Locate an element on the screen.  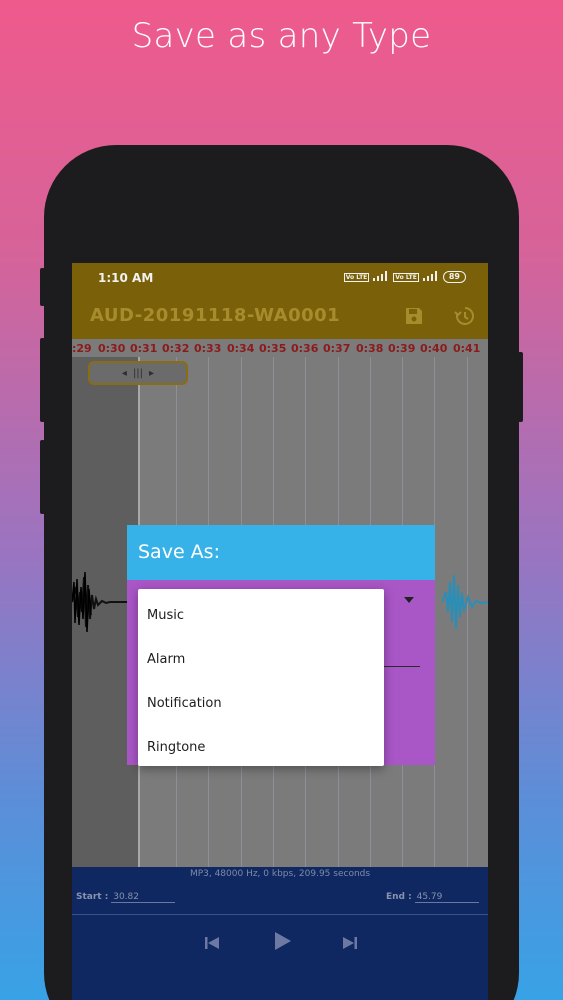
history-icon is located at coordinates (465, 316).